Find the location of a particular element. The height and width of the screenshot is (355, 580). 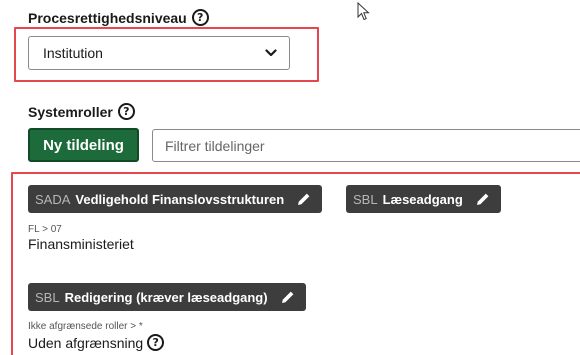

system-roles-label-text: Systemroller is located at coordinates (70, 111).